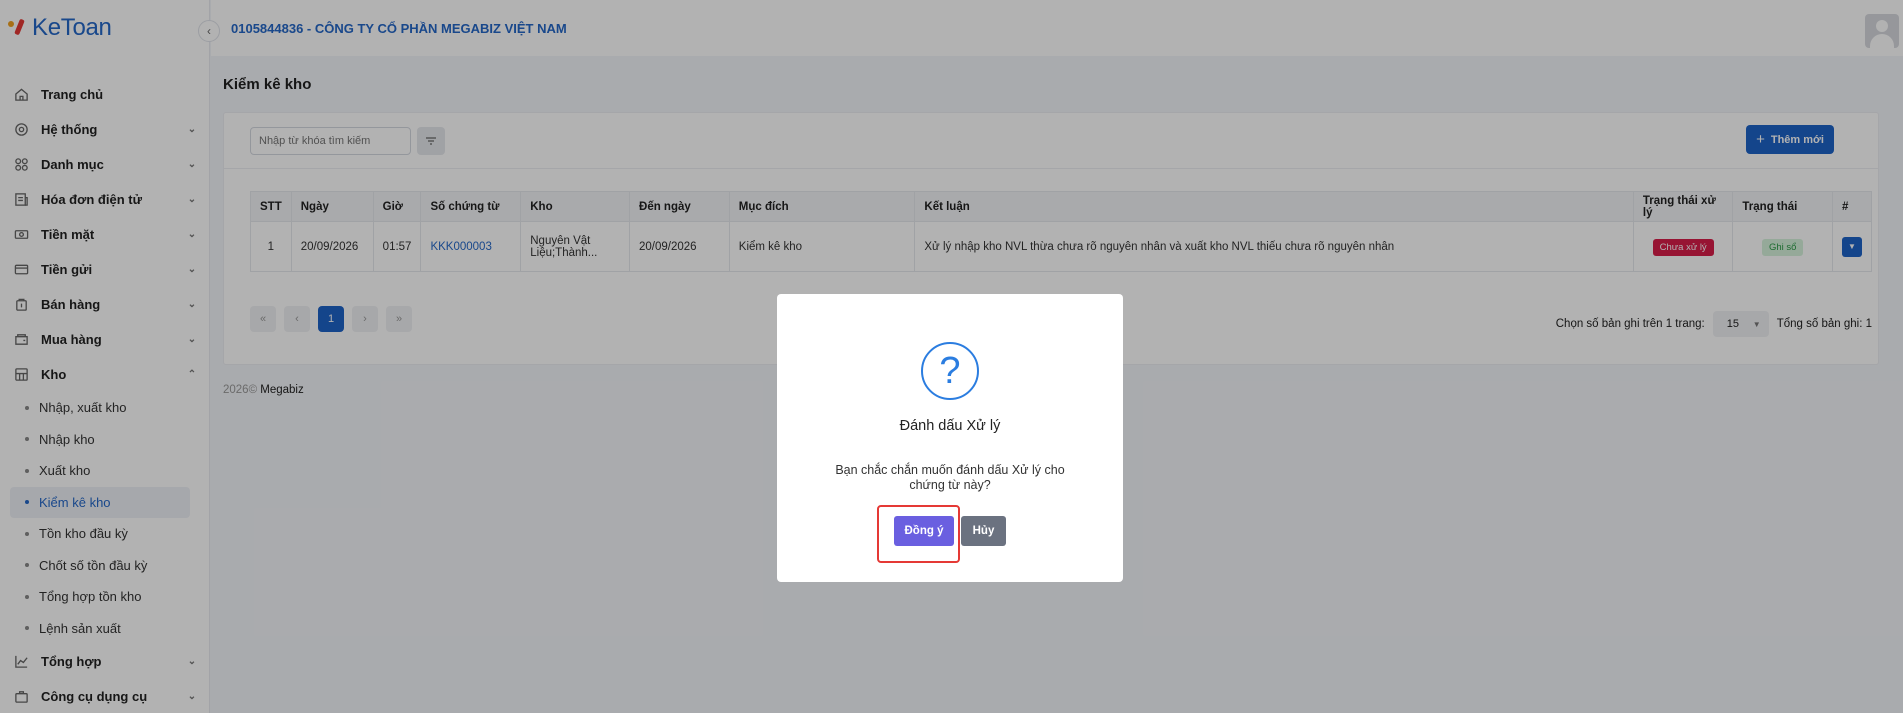  I want to click on confirm-button: Đồng ý, so click(924, 531).